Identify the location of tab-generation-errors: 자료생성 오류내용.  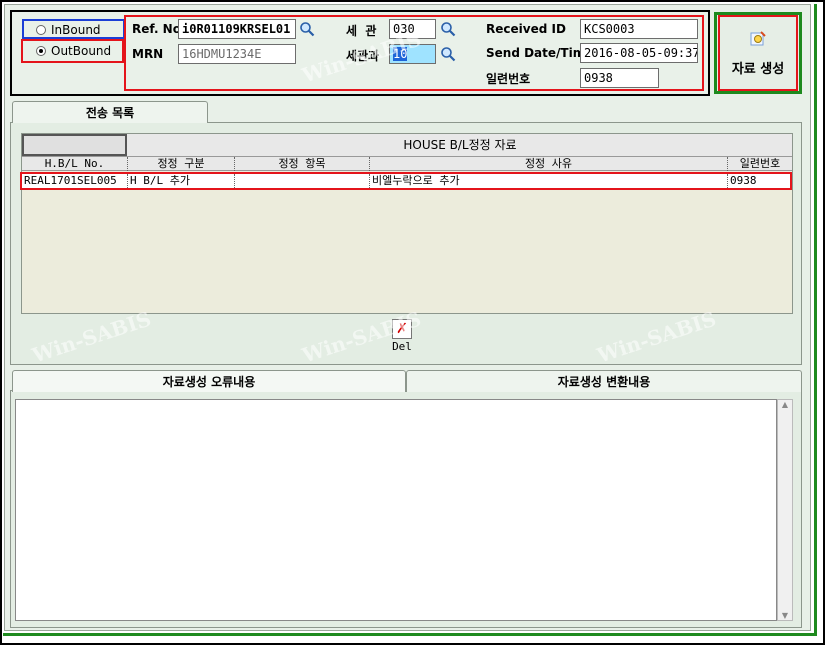
(209, 381).